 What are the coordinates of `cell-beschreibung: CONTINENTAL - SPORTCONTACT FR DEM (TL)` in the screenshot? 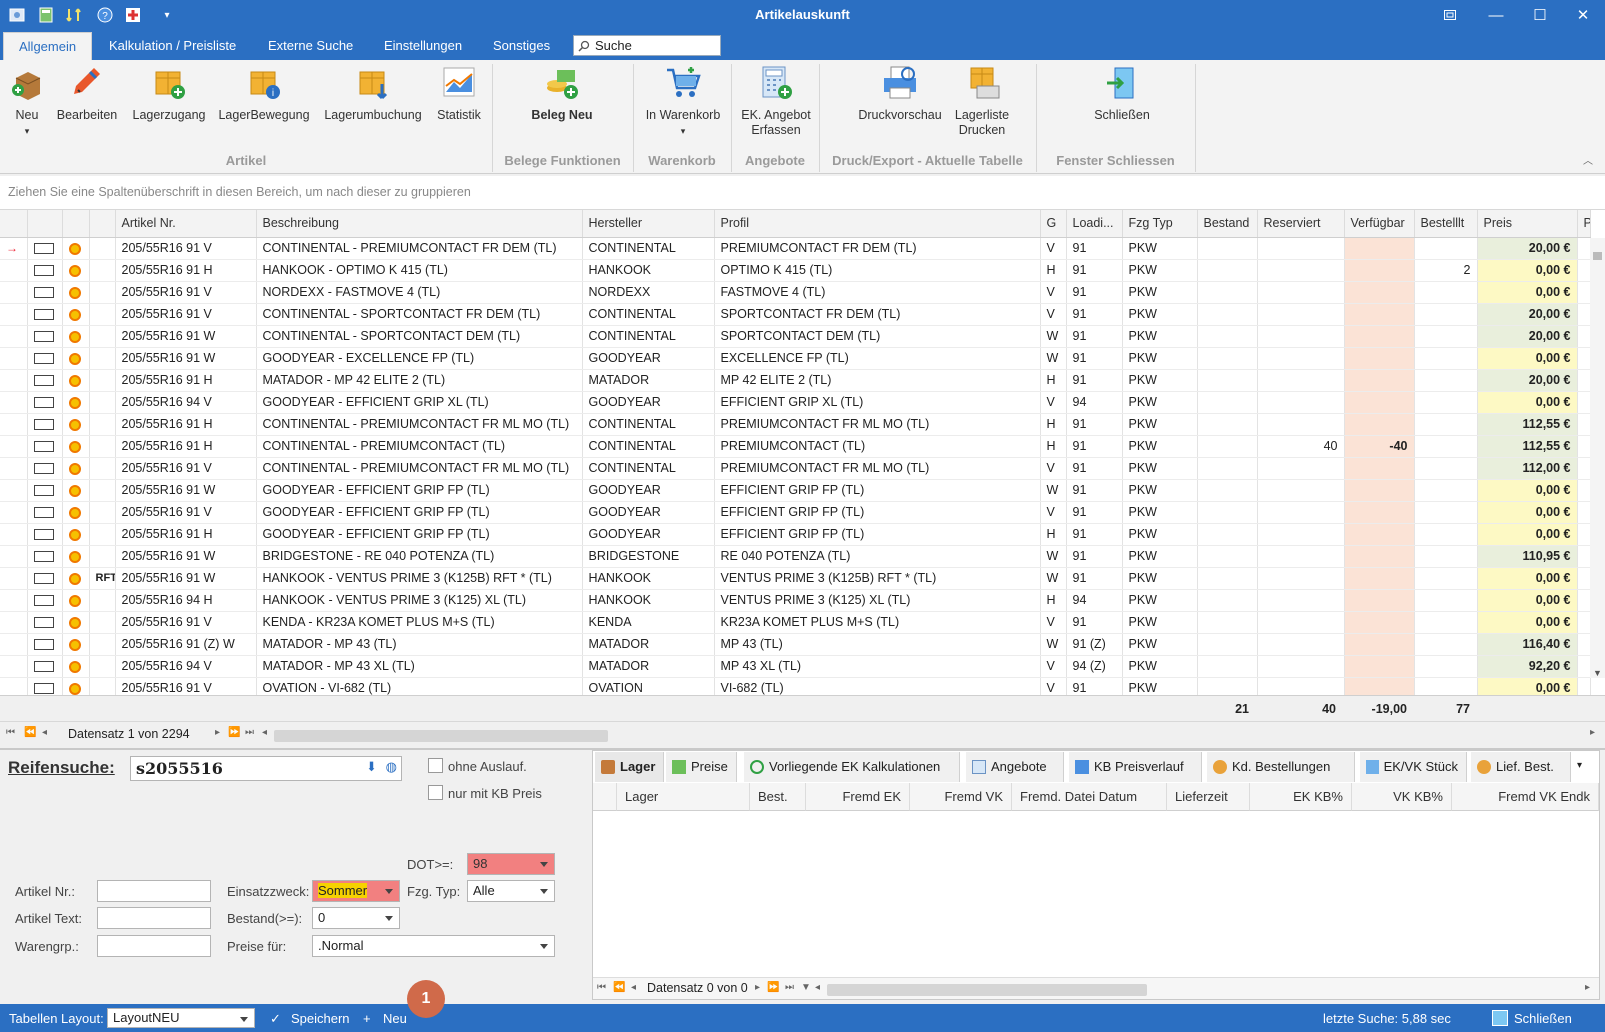 It's located at (419, 314).